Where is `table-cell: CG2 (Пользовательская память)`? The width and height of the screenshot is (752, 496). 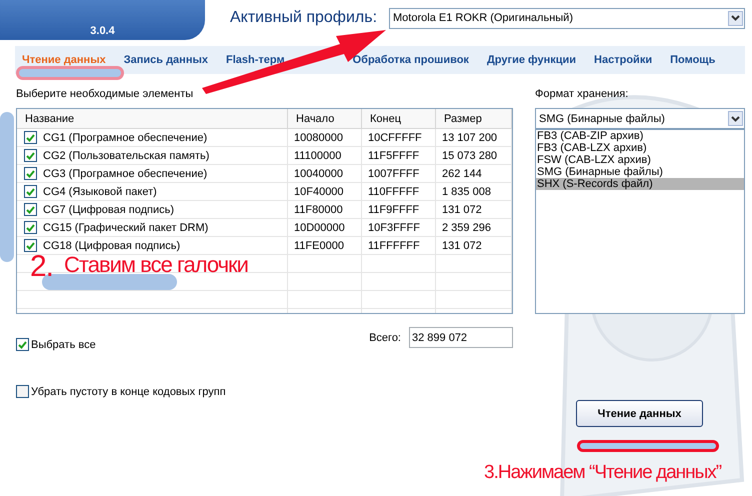
table-cell: CG2 (Пользовательская память) is located at coordinates (126, 156).